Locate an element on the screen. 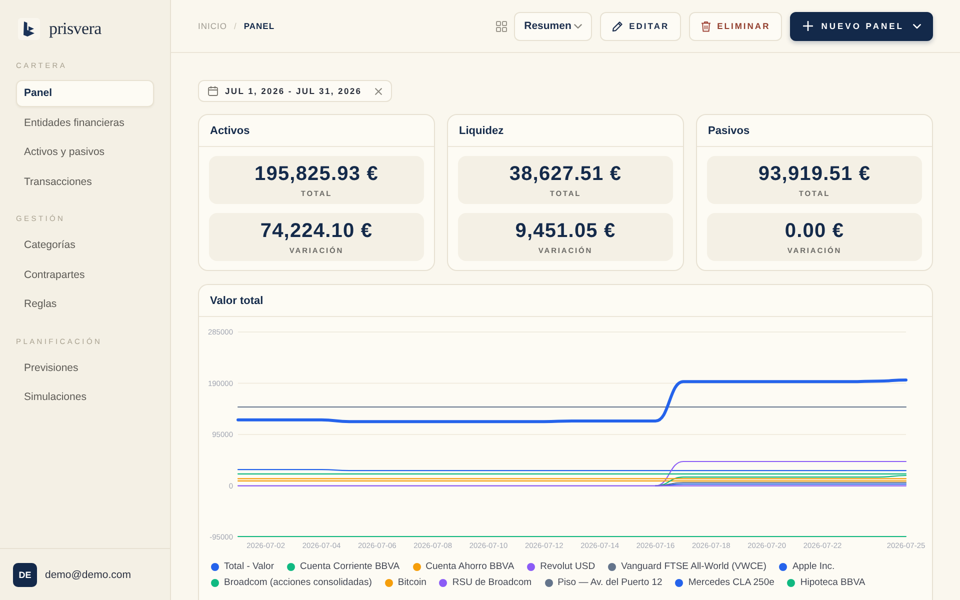 The height and width of the screenshot is (600, 960). card-title: Liquidez is located at coordinates (481, 130).